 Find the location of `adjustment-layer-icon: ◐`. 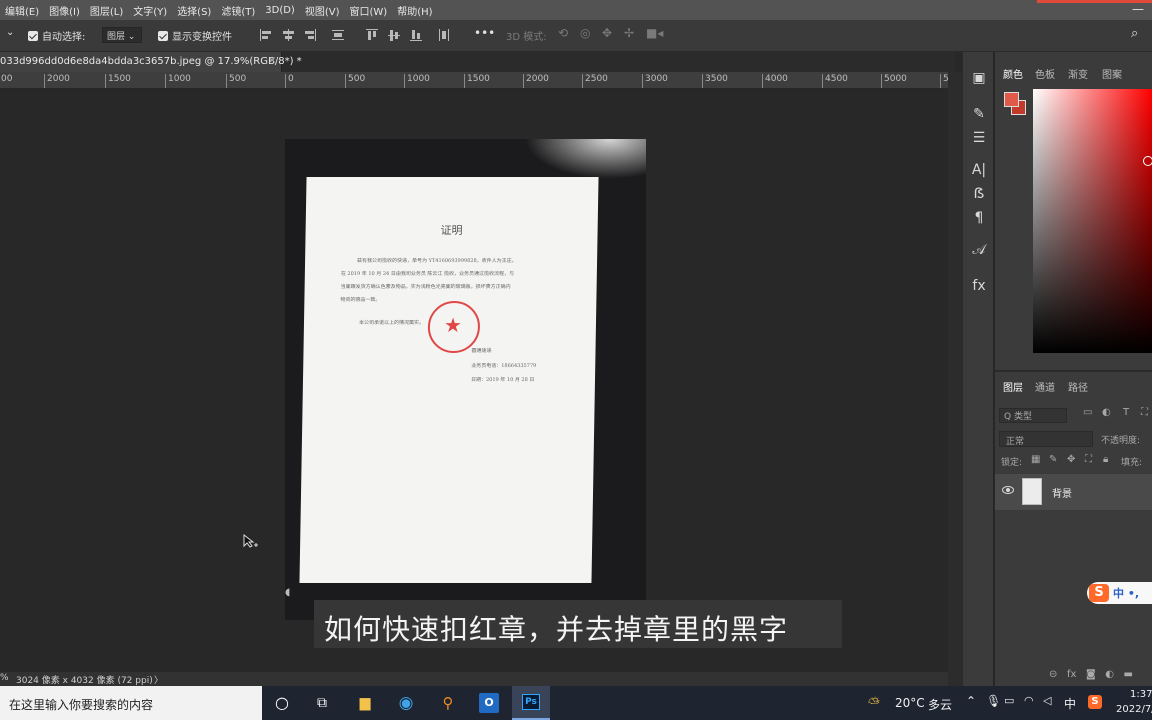

adjustment-layer-icon: ◐ is located at coordinates (1109, 674).